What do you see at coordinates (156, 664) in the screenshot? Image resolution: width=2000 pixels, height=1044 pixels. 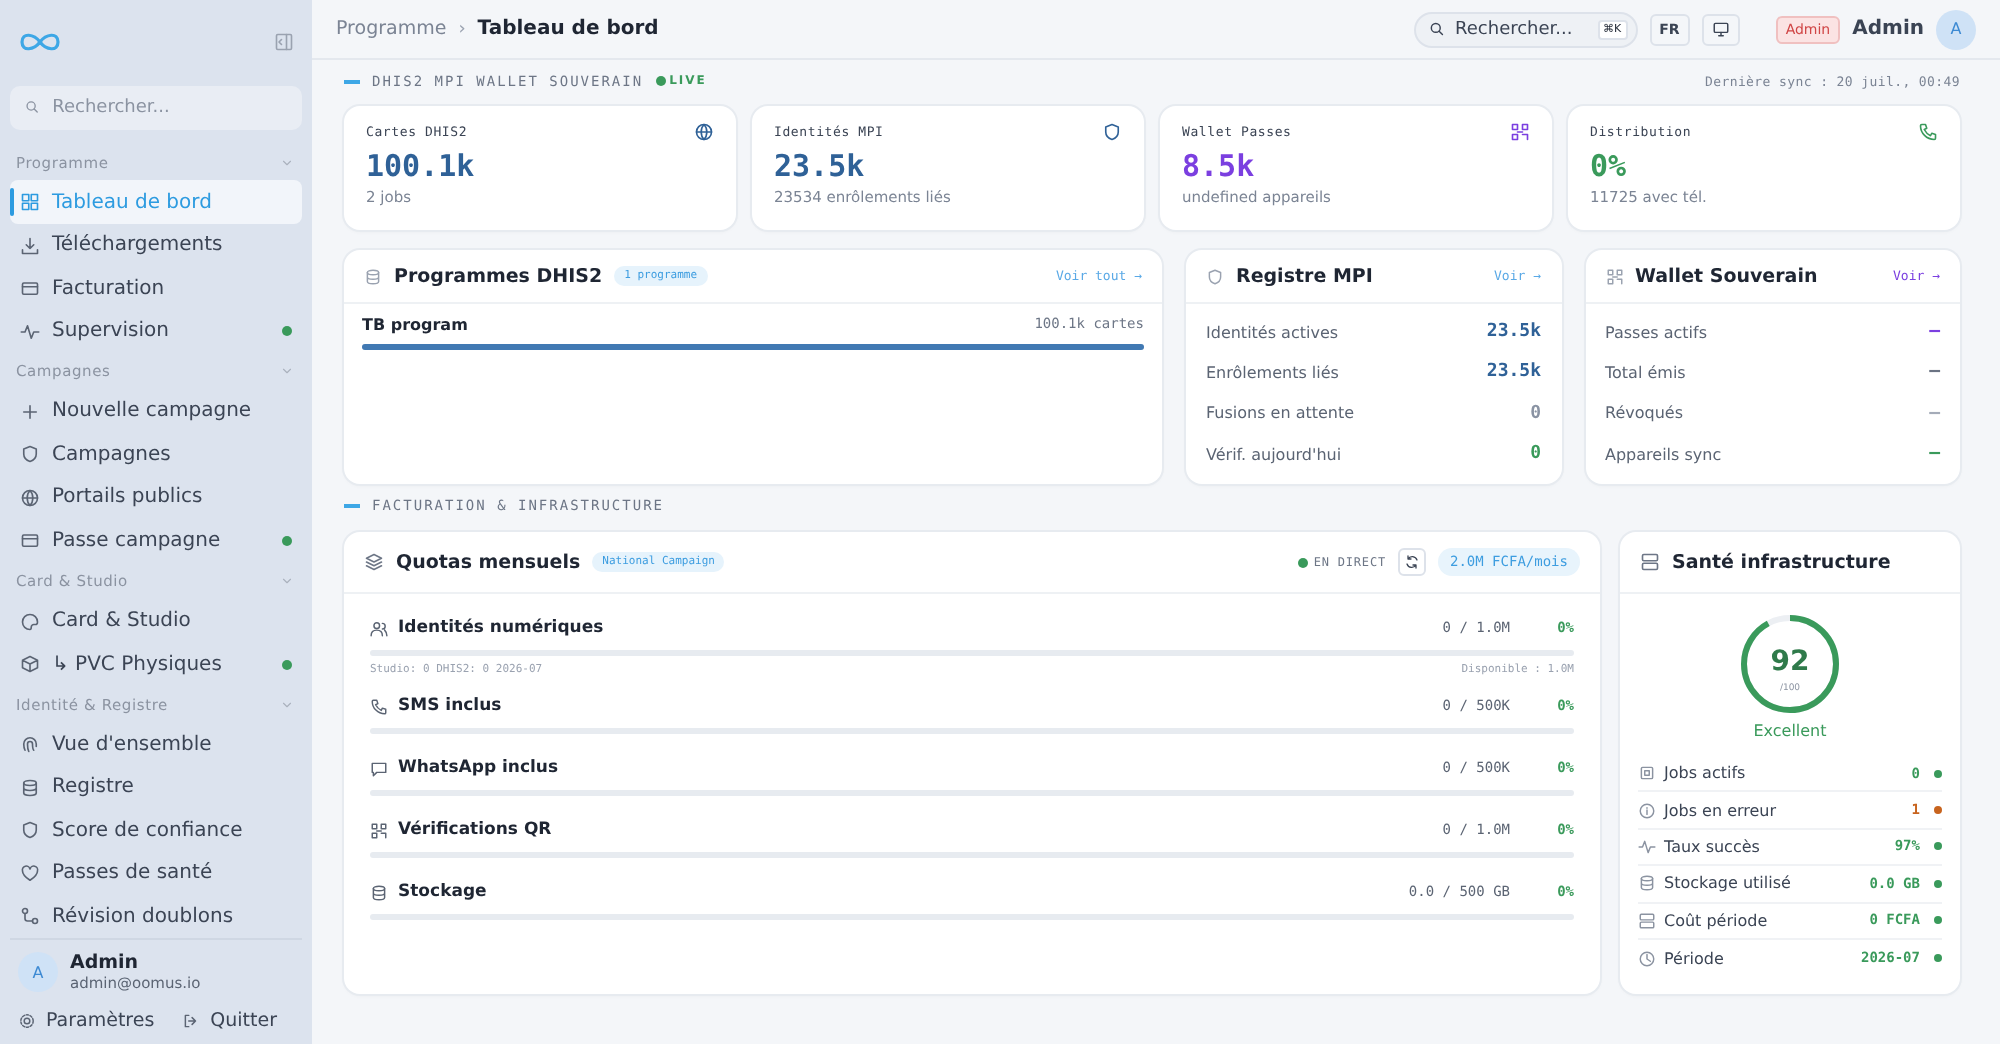 I see `nav-item: ↳ PVC Physiques` at bounding box center [156, 664].